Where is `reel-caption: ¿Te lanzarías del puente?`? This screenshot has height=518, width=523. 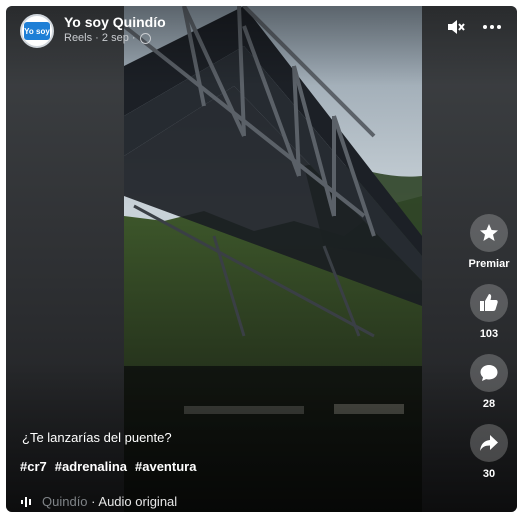 reel-caption: ¿Te lanzarías del puente? is located at coordinates (97, 437).